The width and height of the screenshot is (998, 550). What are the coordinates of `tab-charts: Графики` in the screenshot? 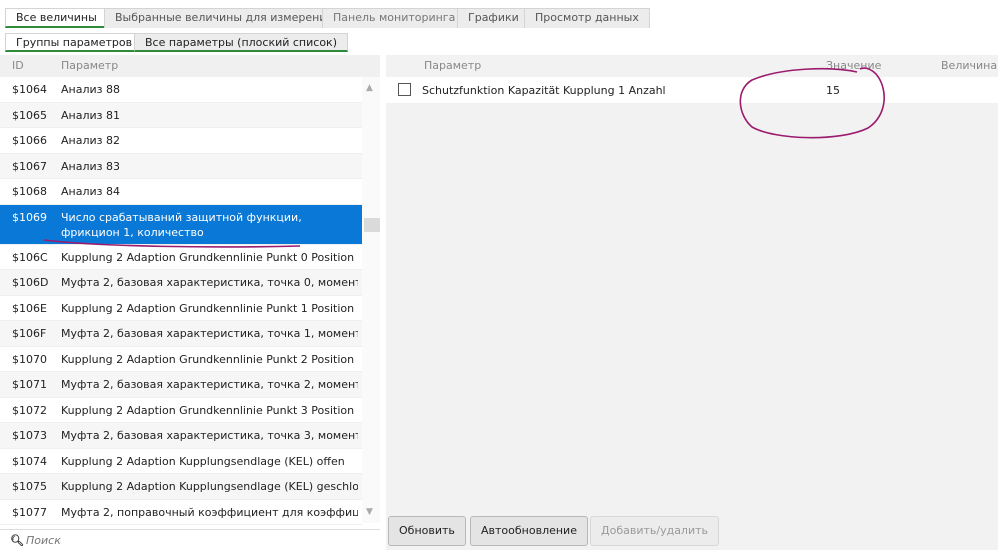 It's located at (493, 18).